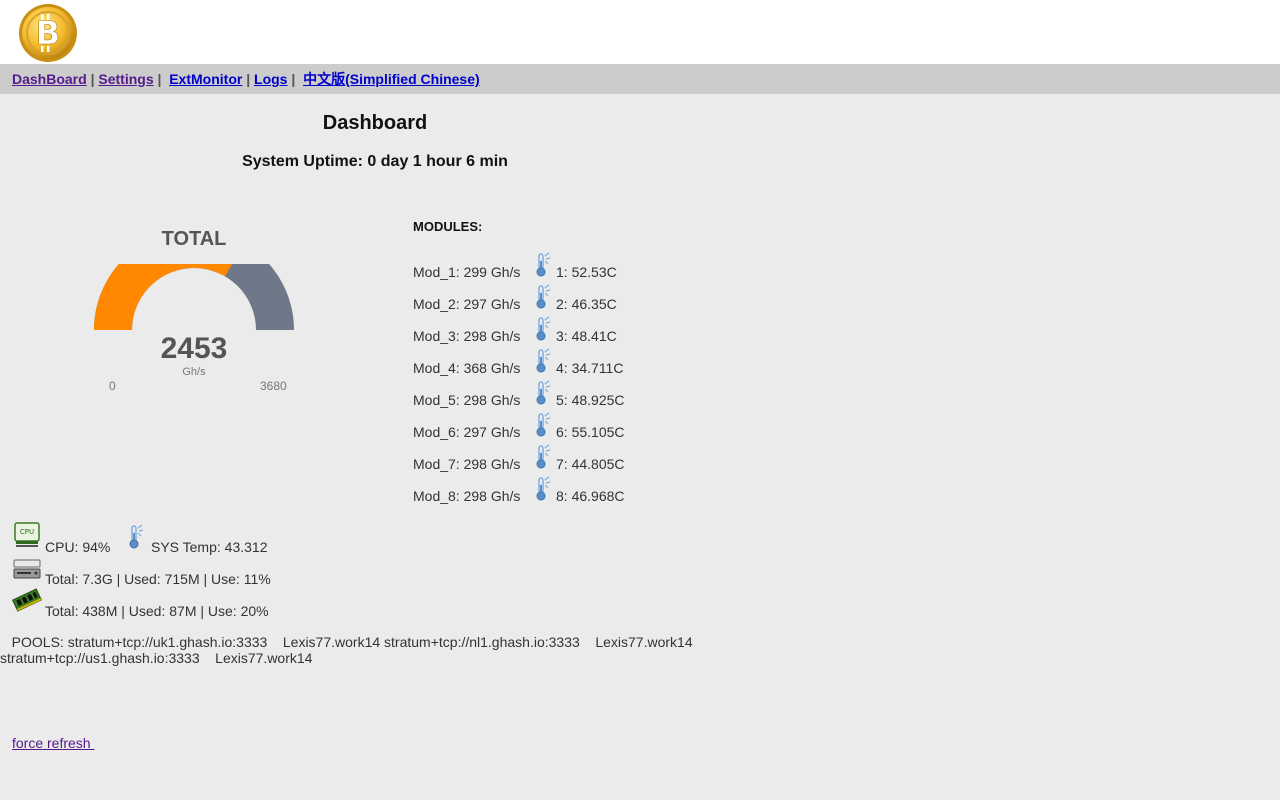 The image size is (1280, 800). Describe the element at coordinates (209, 547) in the screenshot. I see `sys-temp: SYS Temp: 43.312` at that location.